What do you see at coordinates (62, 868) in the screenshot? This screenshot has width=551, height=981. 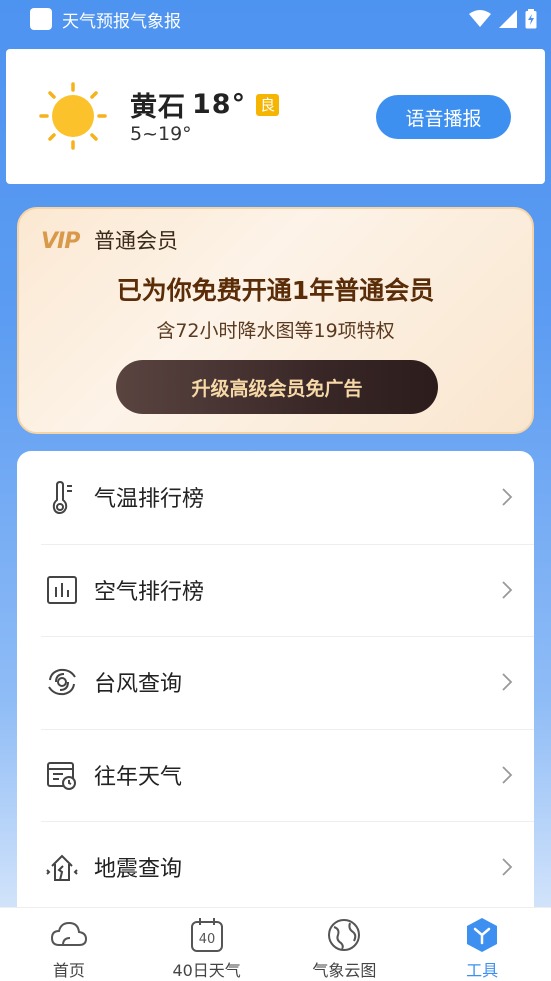 I see `earthquake-house-icon` at bounding box center [62, 868].